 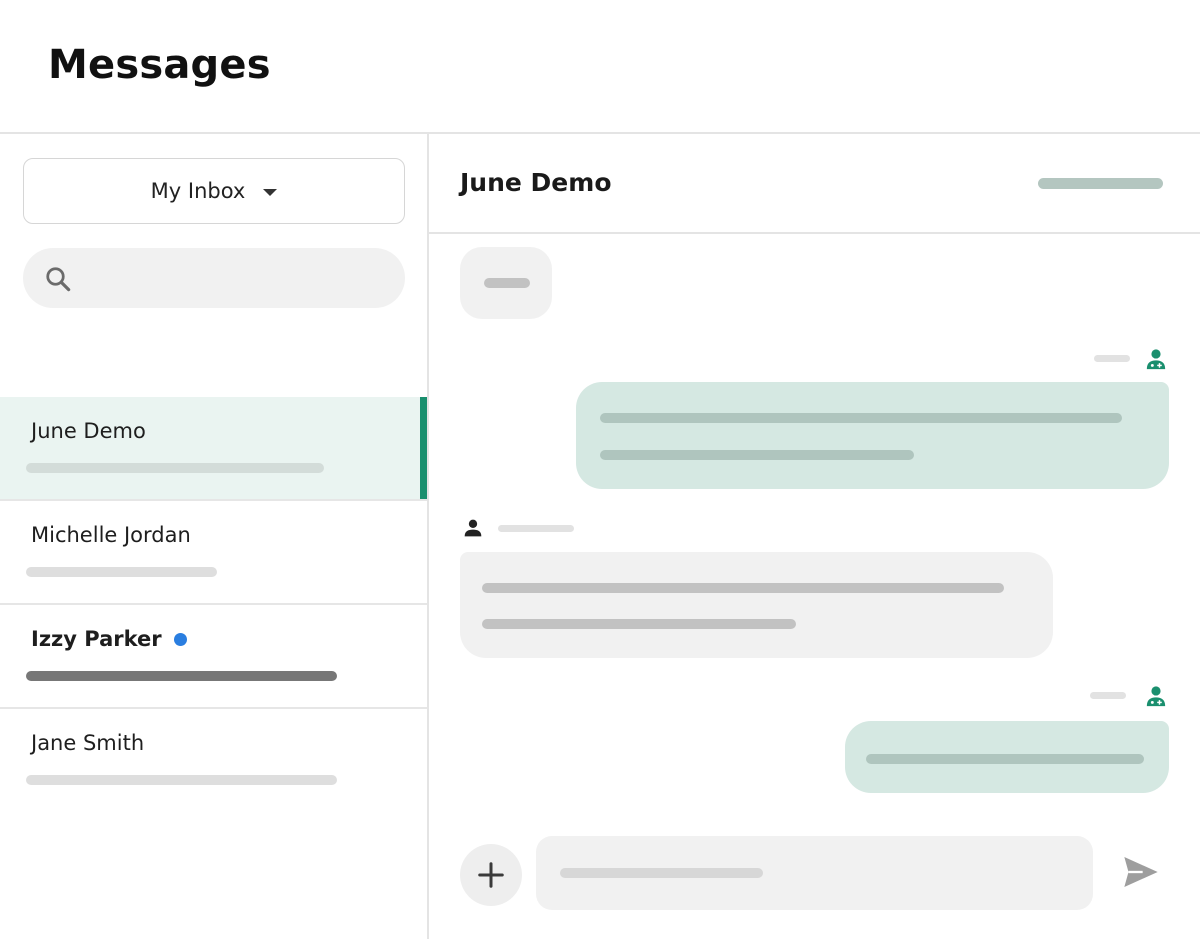 I want to click on conversation-item-michelle-jordan: Michelle Jordan, so click(x=213, y=553).